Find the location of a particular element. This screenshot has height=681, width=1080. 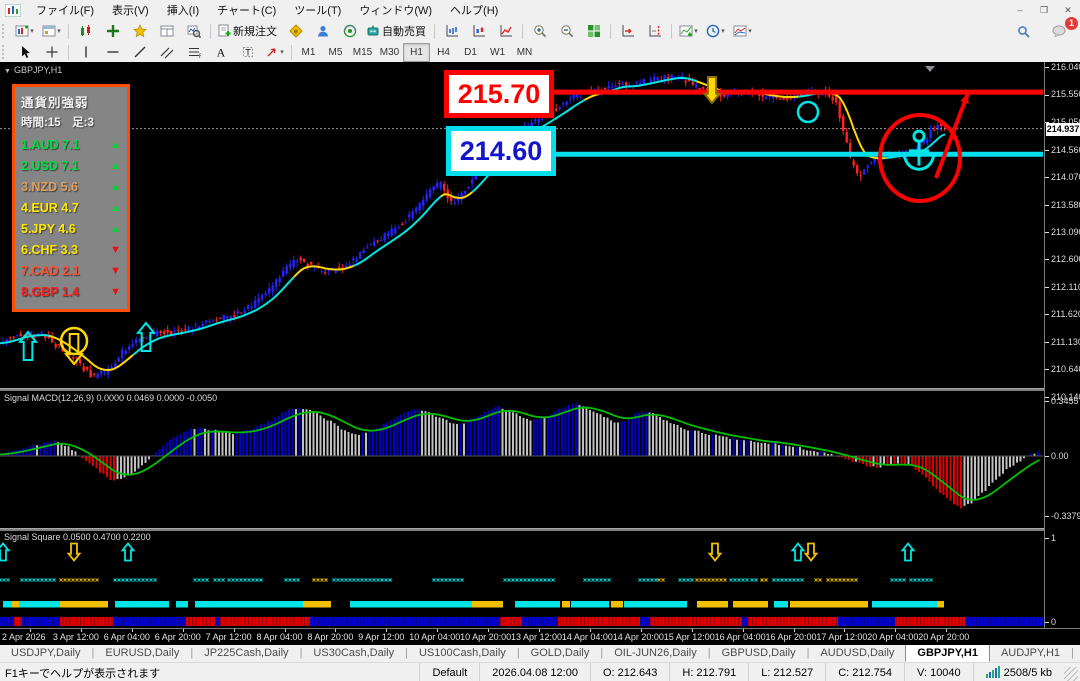

chart-tab-audusd-daily: AUDUSD,Daily is located at coordinates (857, 653).